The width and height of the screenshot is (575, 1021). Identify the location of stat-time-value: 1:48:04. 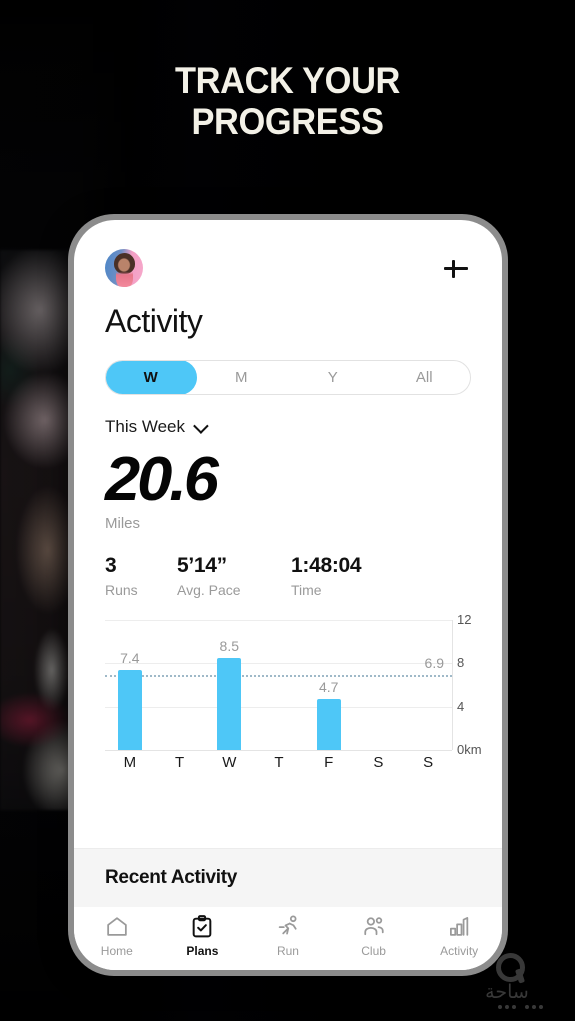
(326, 565).